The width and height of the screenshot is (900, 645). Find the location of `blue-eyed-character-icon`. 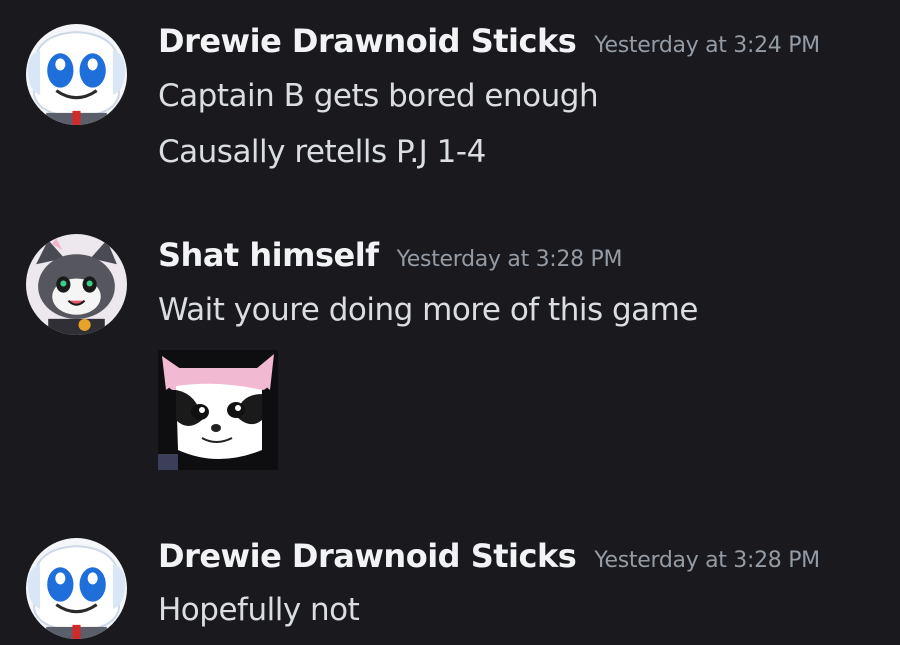

blue-eyed-character-icon is located at coordinates (76, 588).